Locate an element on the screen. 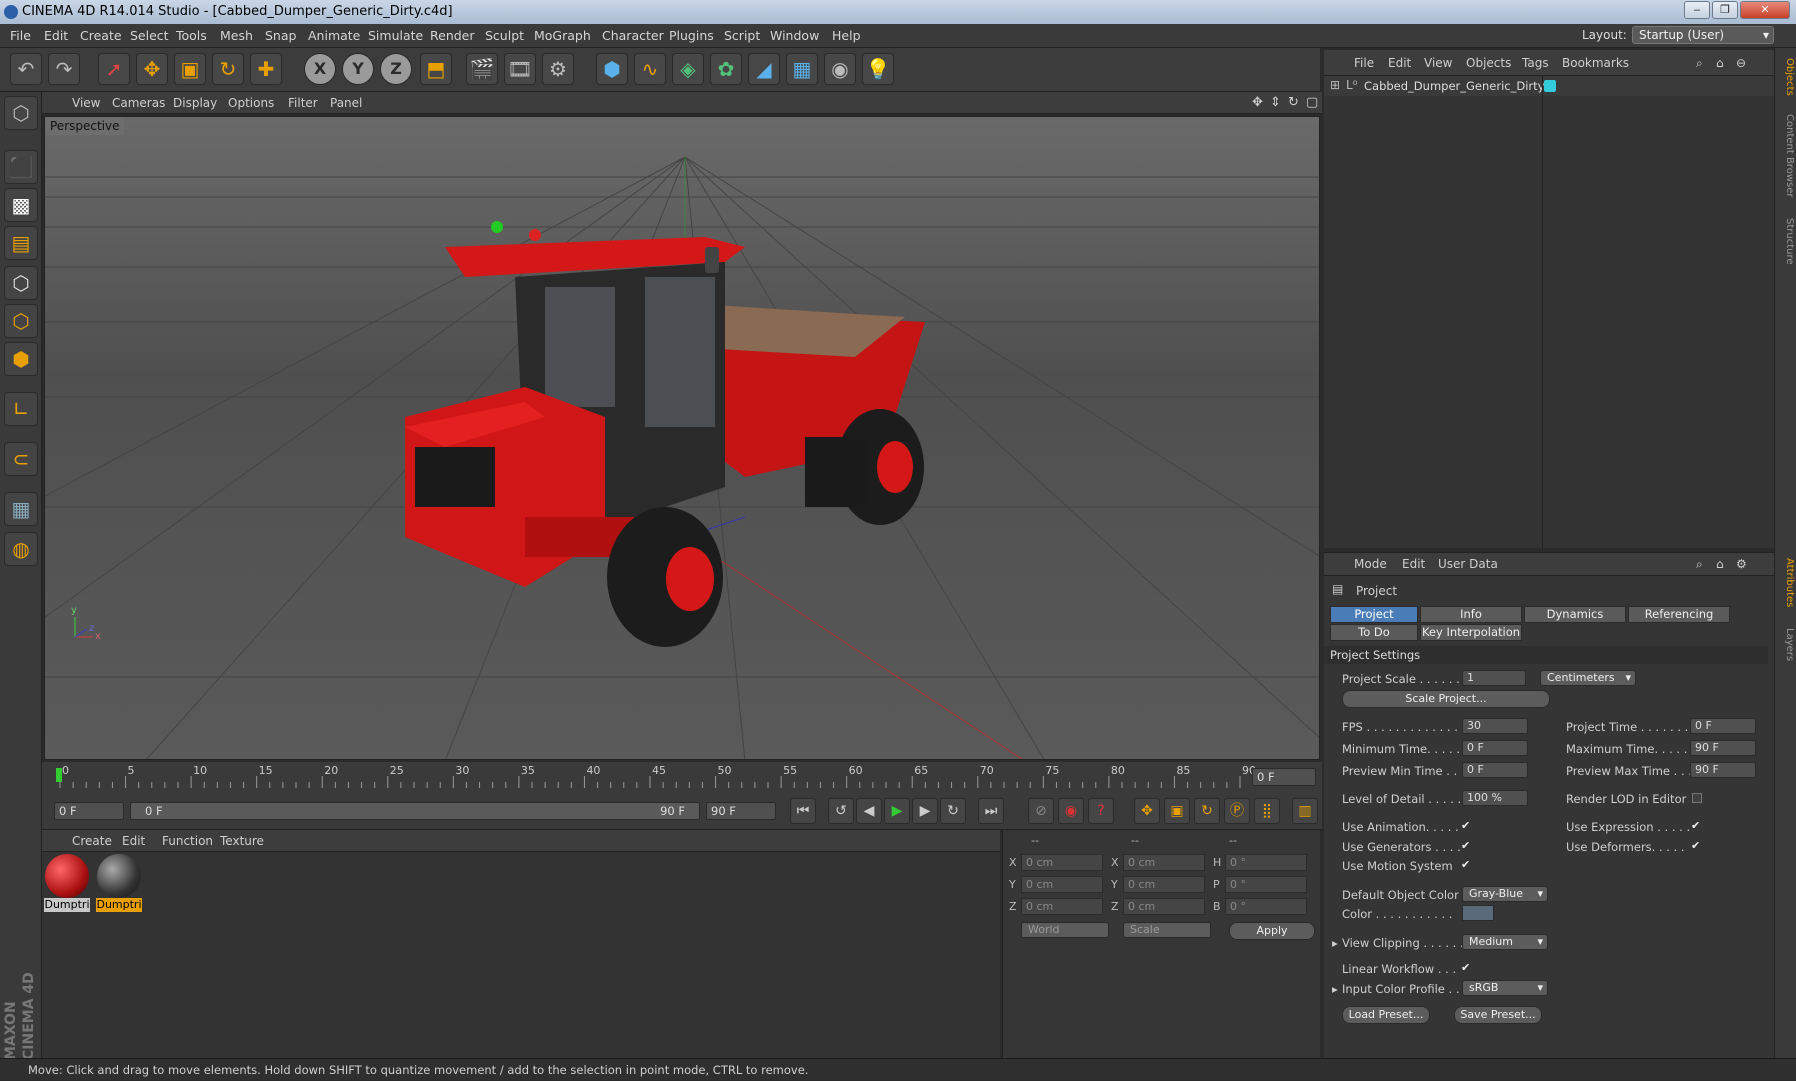 The height and width of the screenshot is (1081, 1796). apply-button: Apply is located at coordinates (1272, 931).